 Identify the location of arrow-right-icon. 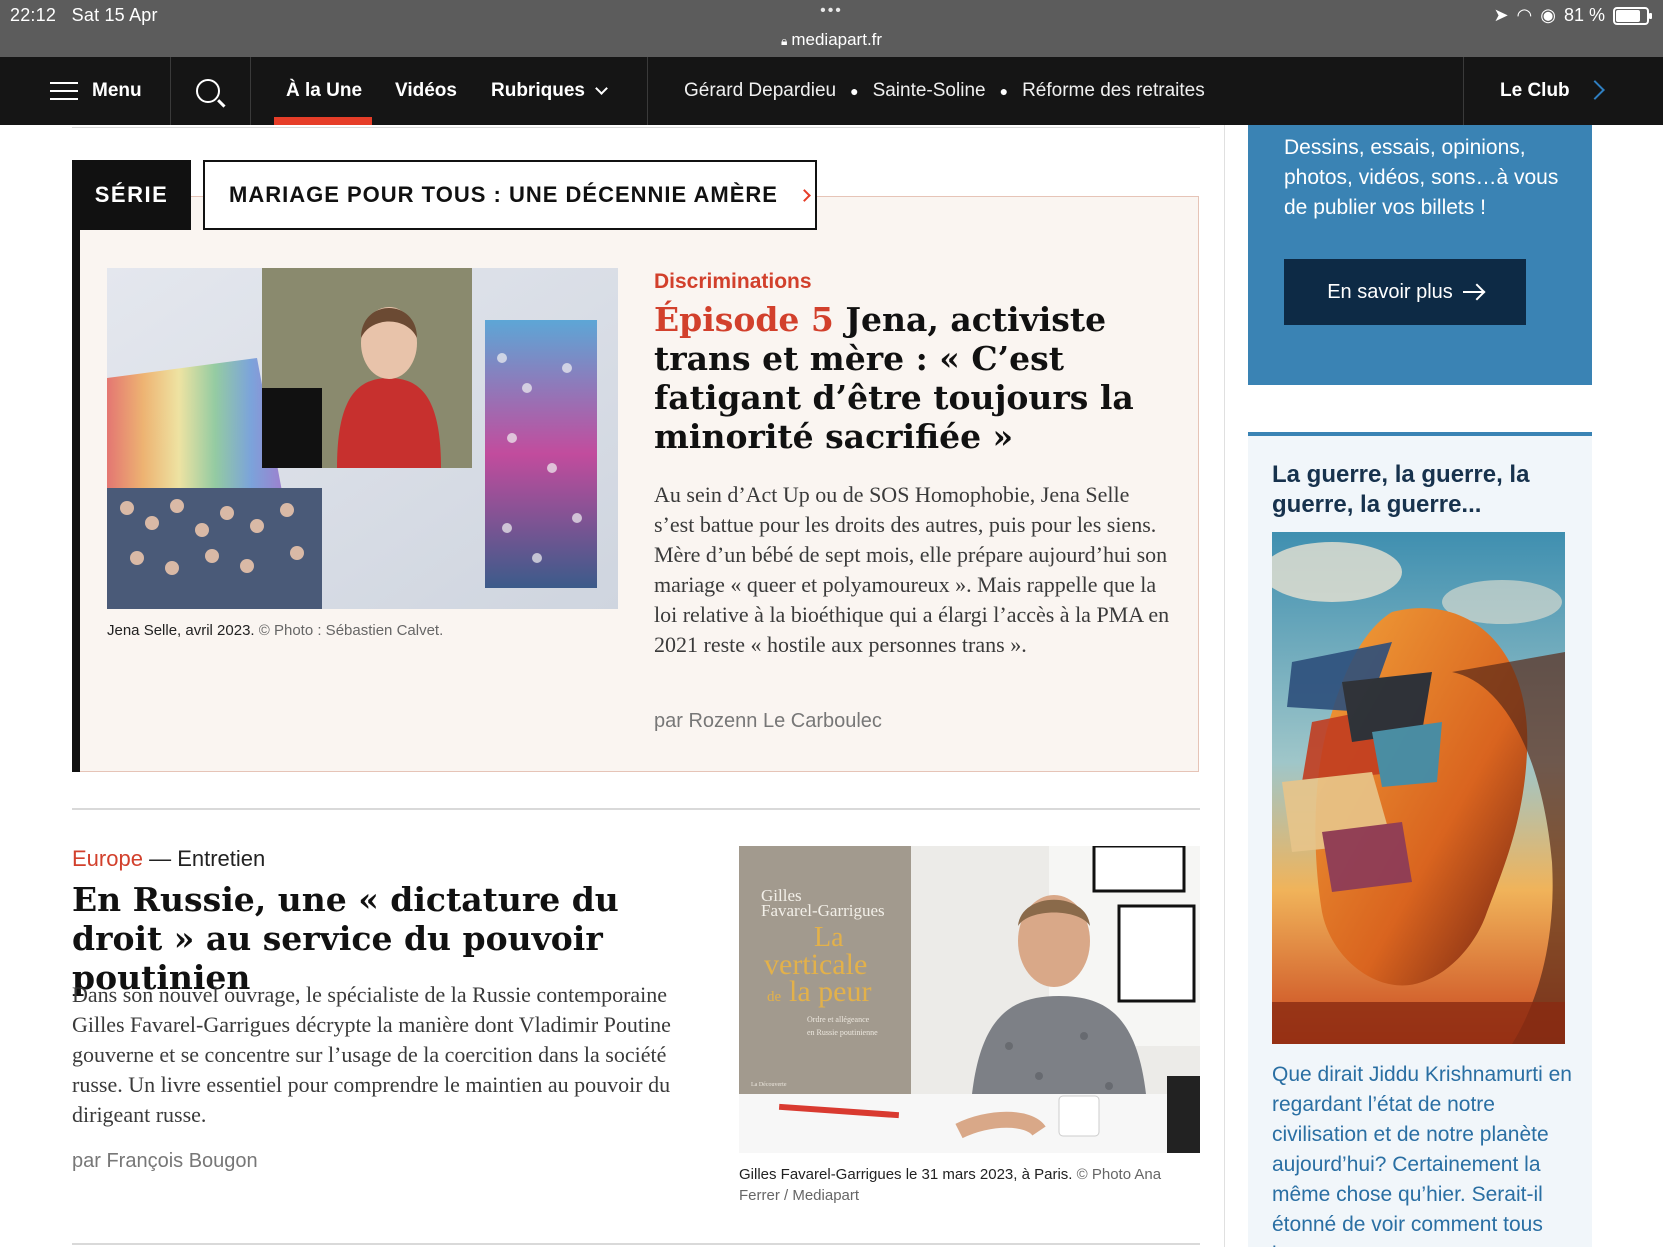
(1472, 292).